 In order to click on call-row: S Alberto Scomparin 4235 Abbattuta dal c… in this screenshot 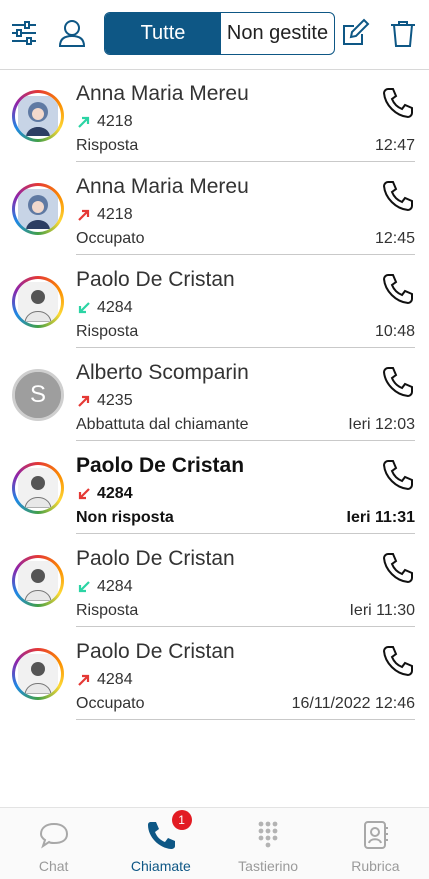, I will do `click(214, 395)`.